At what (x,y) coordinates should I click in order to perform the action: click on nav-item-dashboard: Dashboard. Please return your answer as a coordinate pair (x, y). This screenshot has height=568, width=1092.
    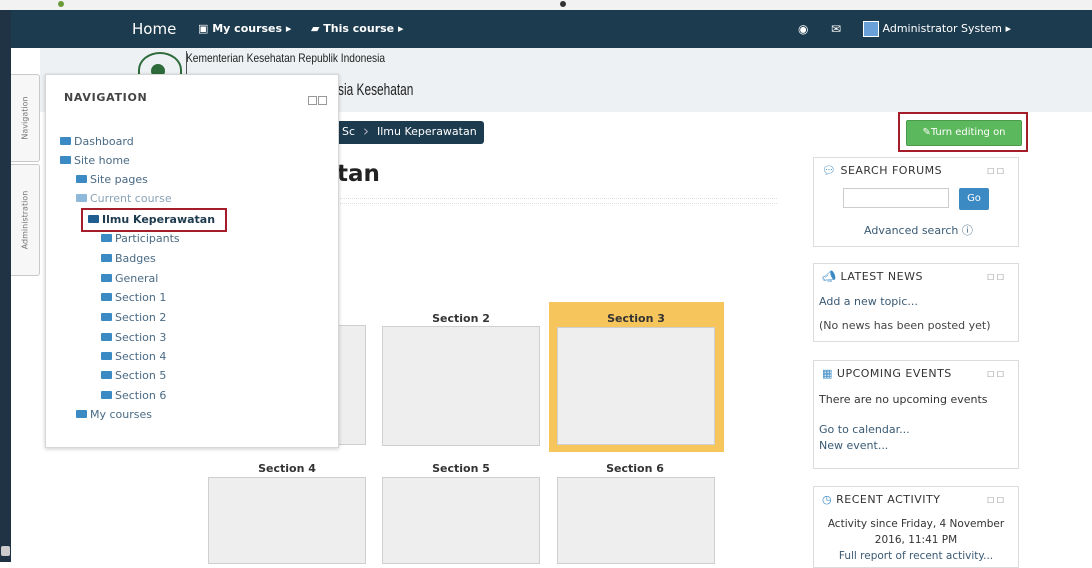
    Looking at the image, I should click on (97, 141).